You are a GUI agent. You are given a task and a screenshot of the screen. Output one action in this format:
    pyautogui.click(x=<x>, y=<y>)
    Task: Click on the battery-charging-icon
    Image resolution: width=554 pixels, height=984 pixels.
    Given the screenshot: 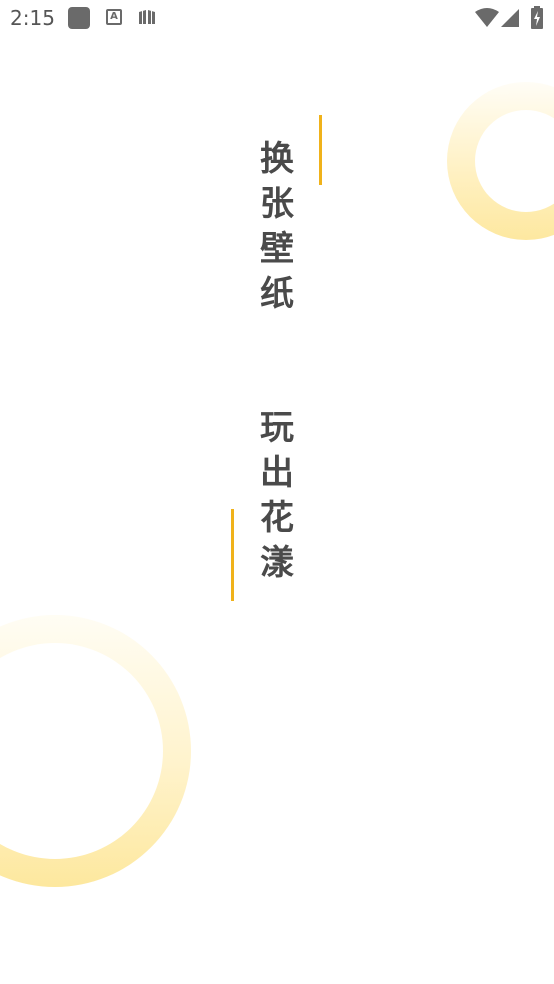 What is the action you would take?
    pyautogui.click(x=537, y=17)
    